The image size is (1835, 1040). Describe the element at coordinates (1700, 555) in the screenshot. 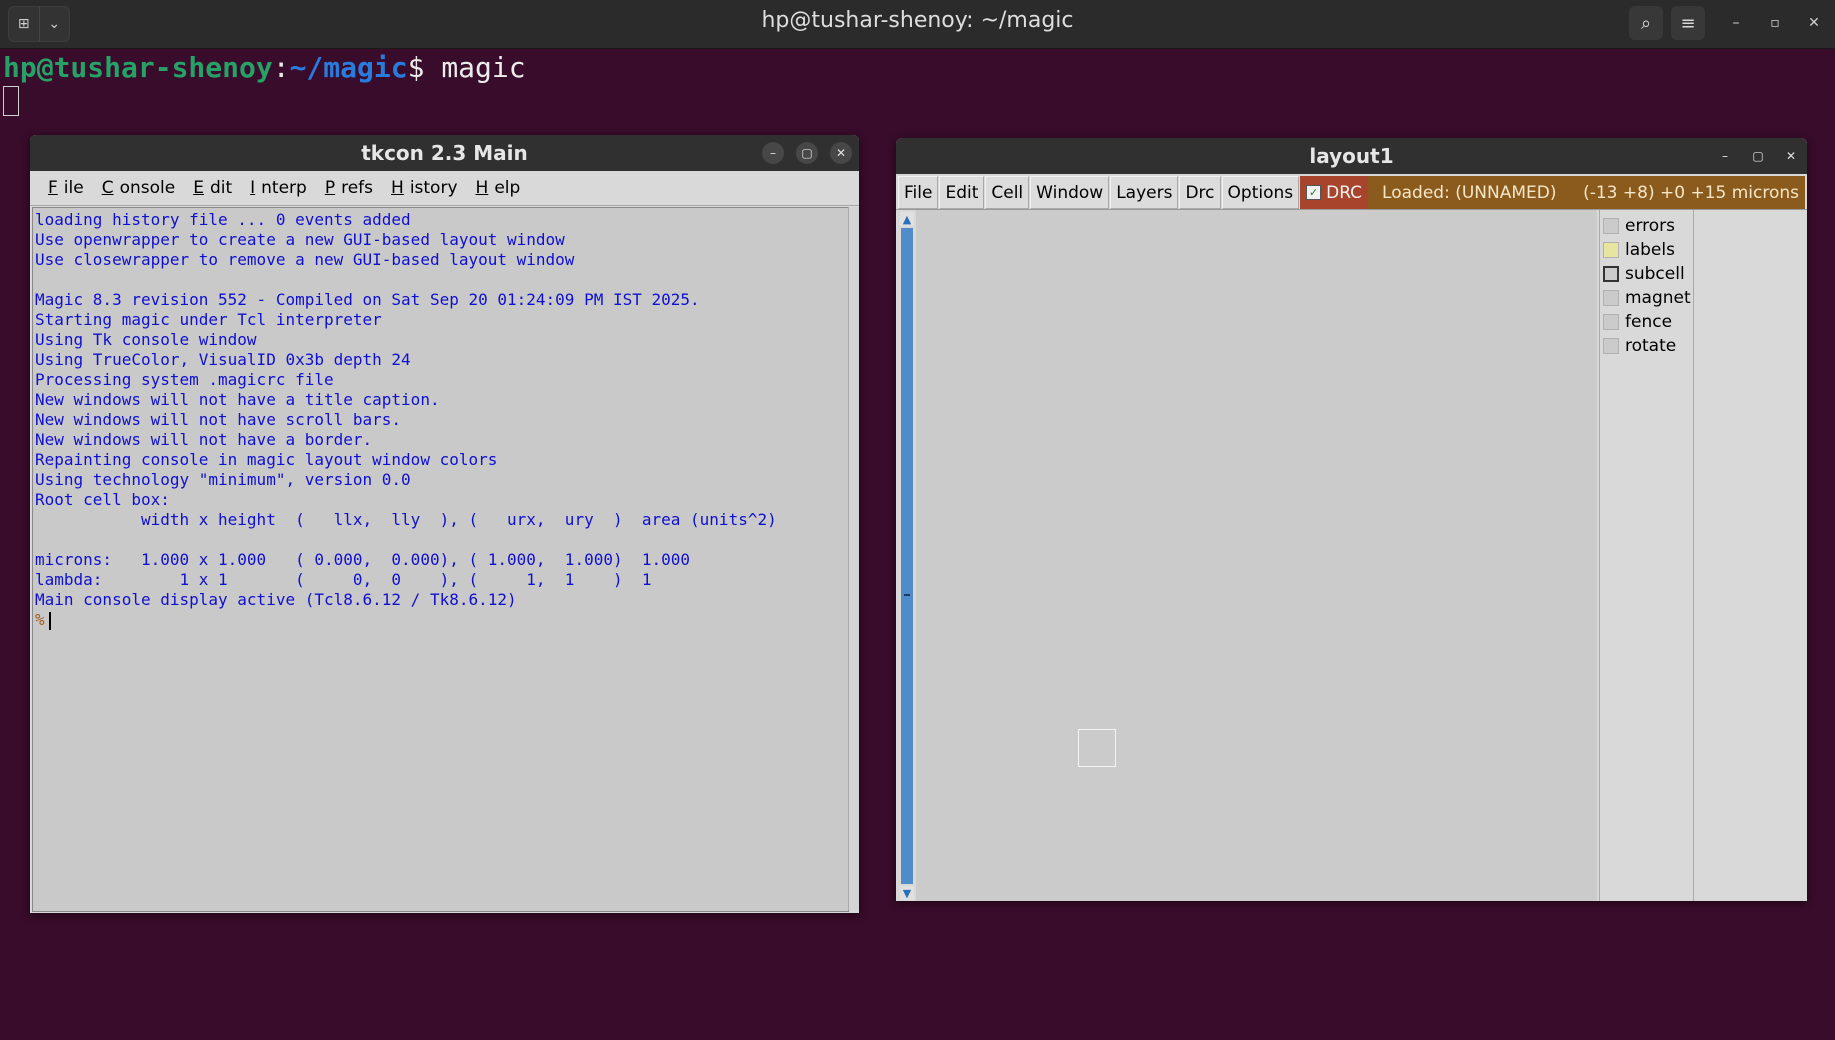

I see `layer-panel-scrollbar` at that location.